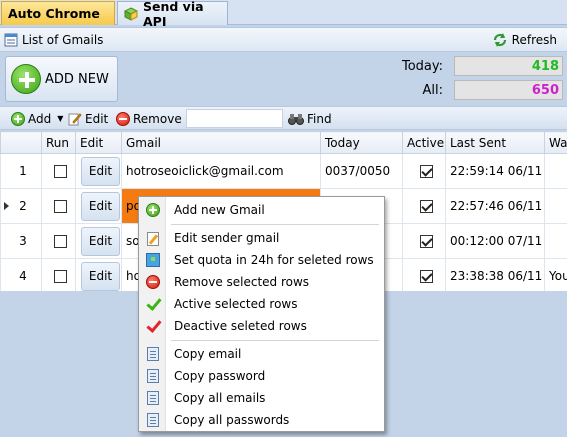 This screenshot has width=567, height=437. Describe the element at coordinates (98, 142) in the screenshot. I see `column-header-edit: Edit` at that location.